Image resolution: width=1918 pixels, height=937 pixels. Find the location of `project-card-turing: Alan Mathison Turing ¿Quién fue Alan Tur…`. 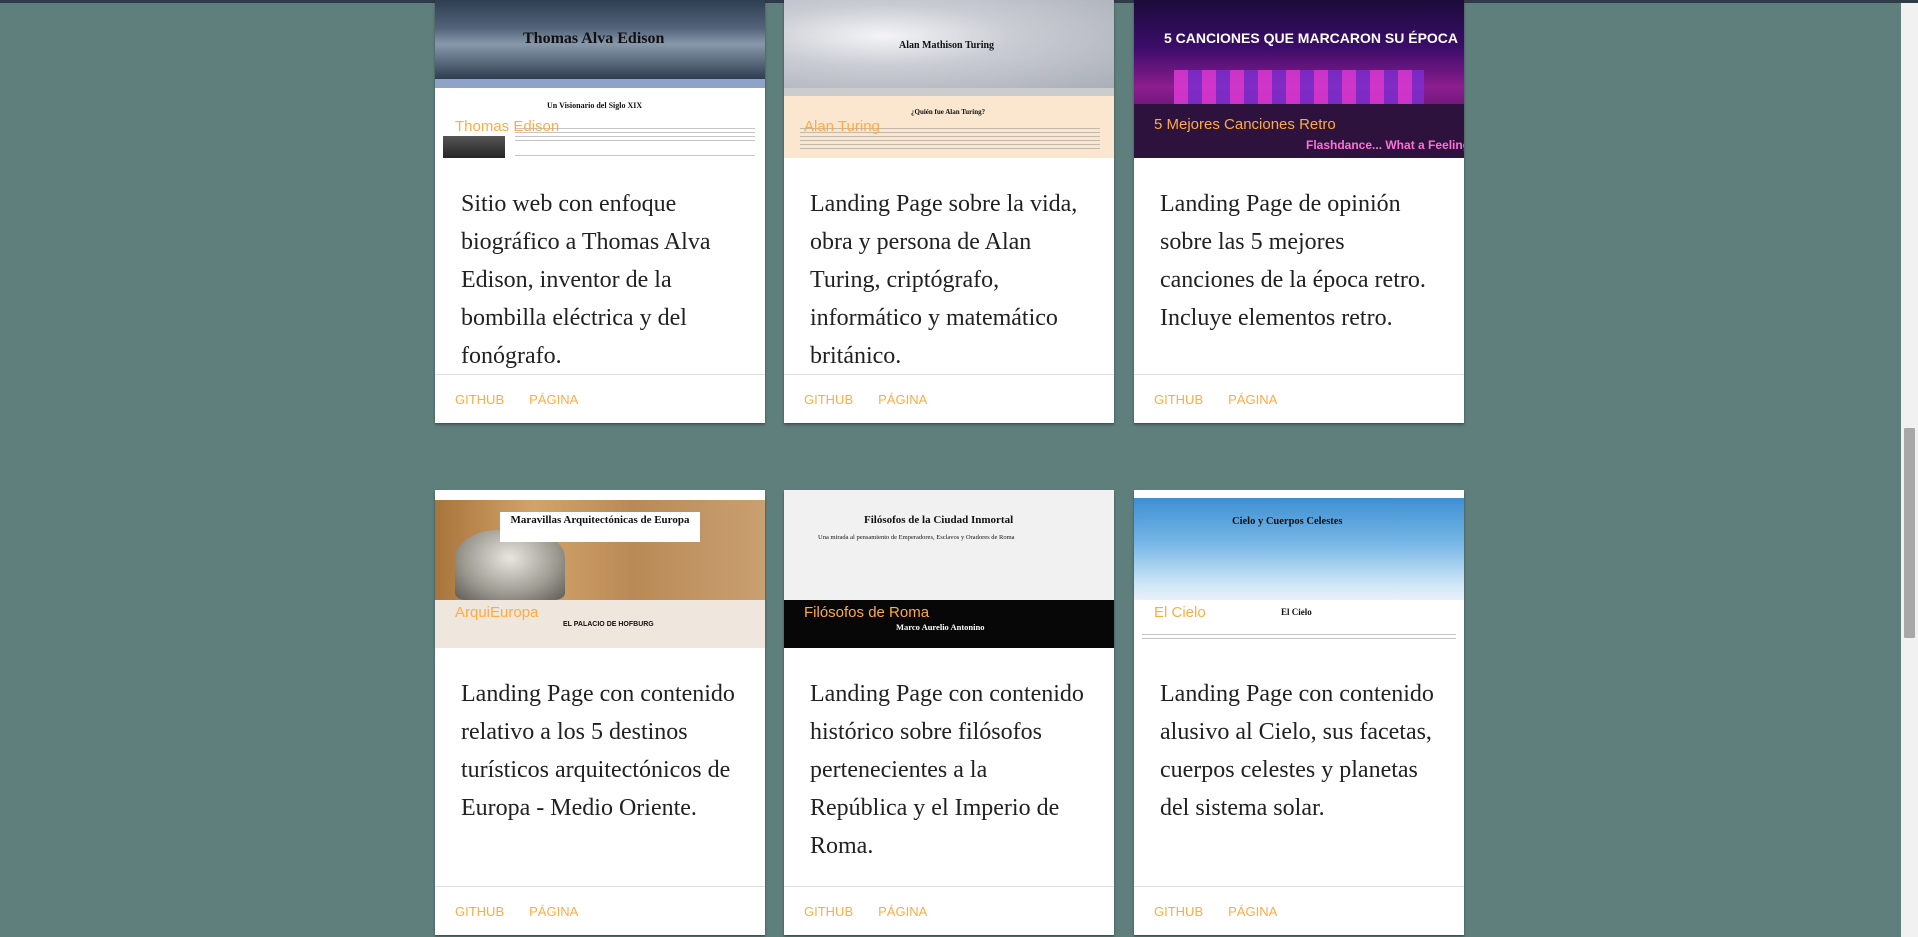

project-card-turing: Alan Mathison Turing ¿Quién fue Alan Tur… is located at coordinates (949, 211).